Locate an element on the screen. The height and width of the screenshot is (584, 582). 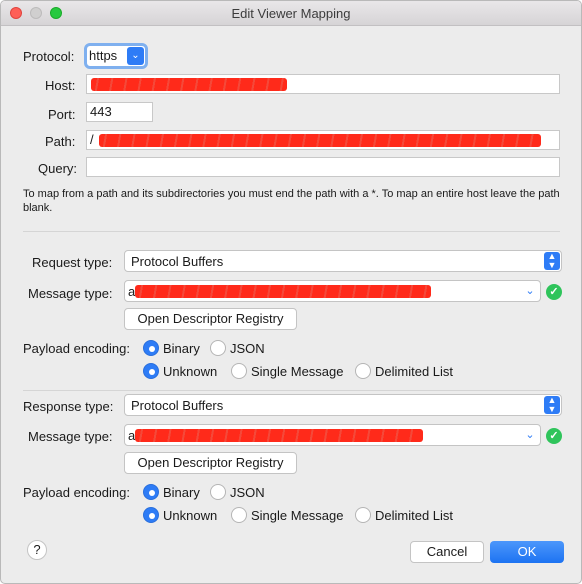
request-radio-single-message is located at coordinates (239, 371).